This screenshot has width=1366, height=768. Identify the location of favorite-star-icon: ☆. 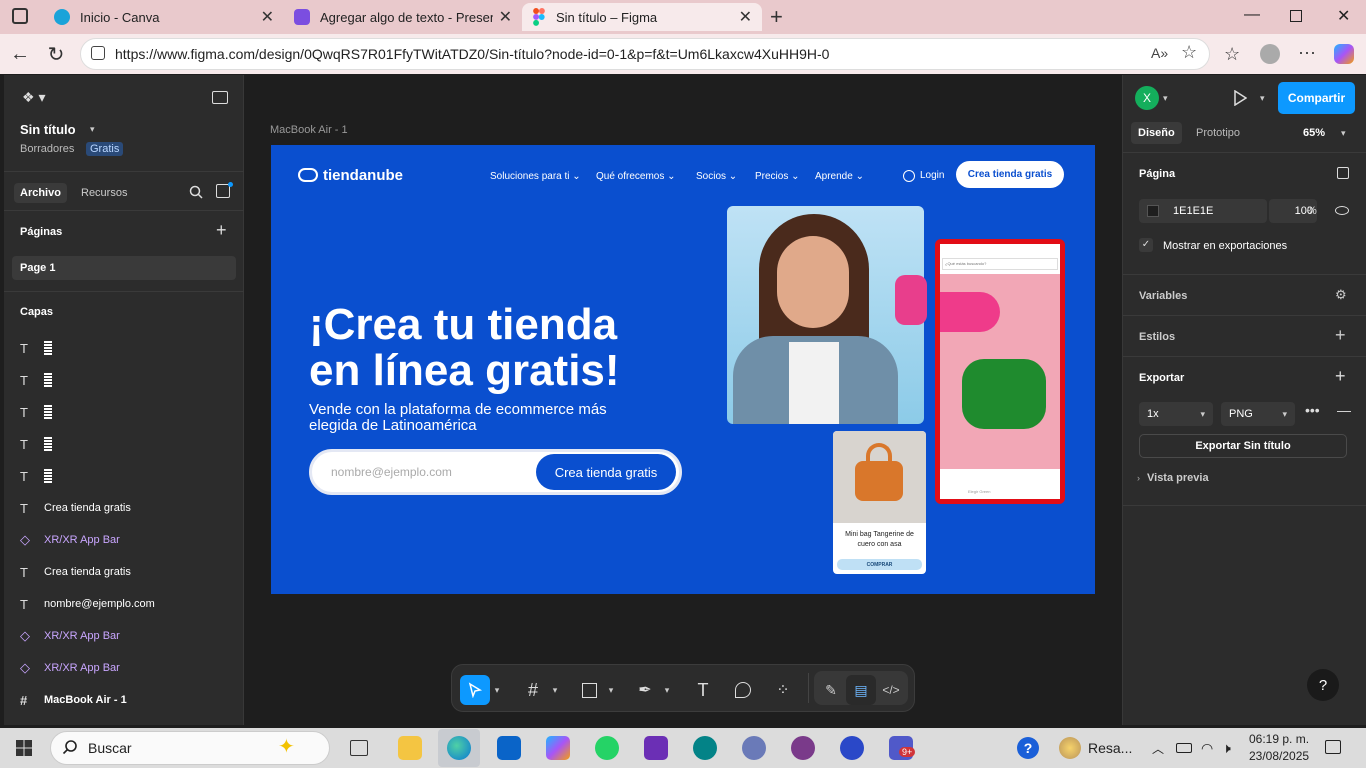
(1189, 52).